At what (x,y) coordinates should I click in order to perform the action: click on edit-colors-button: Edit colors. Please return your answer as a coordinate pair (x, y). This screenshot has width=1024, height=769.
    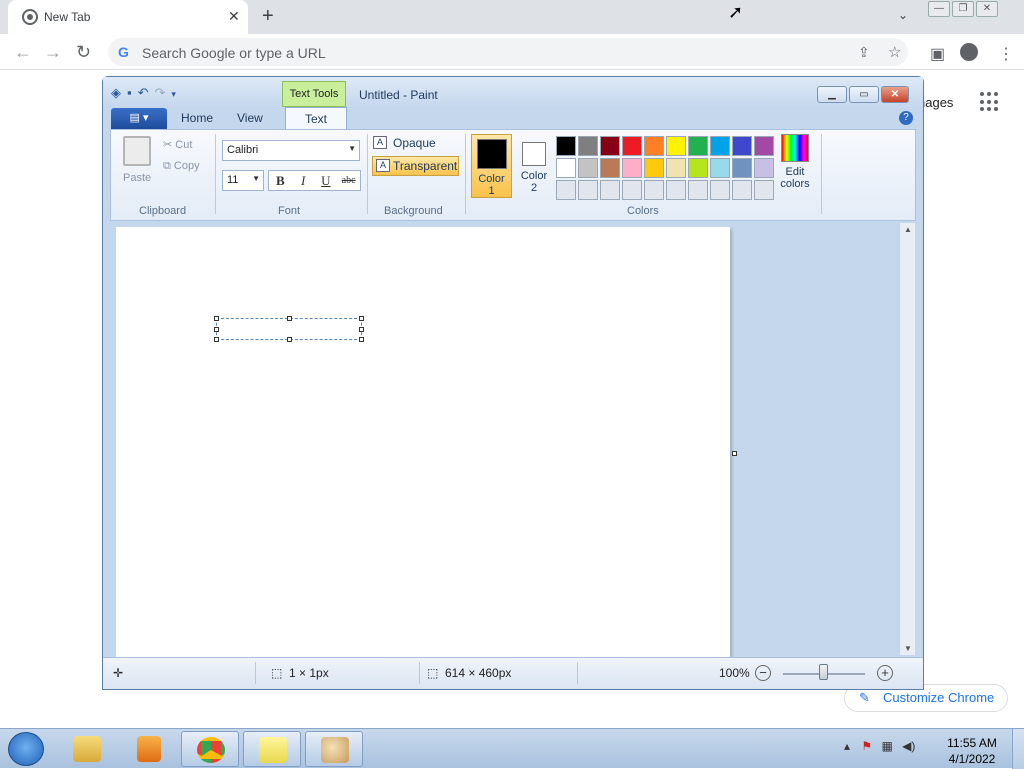
    Looking at the image, I should click on (795, 166).